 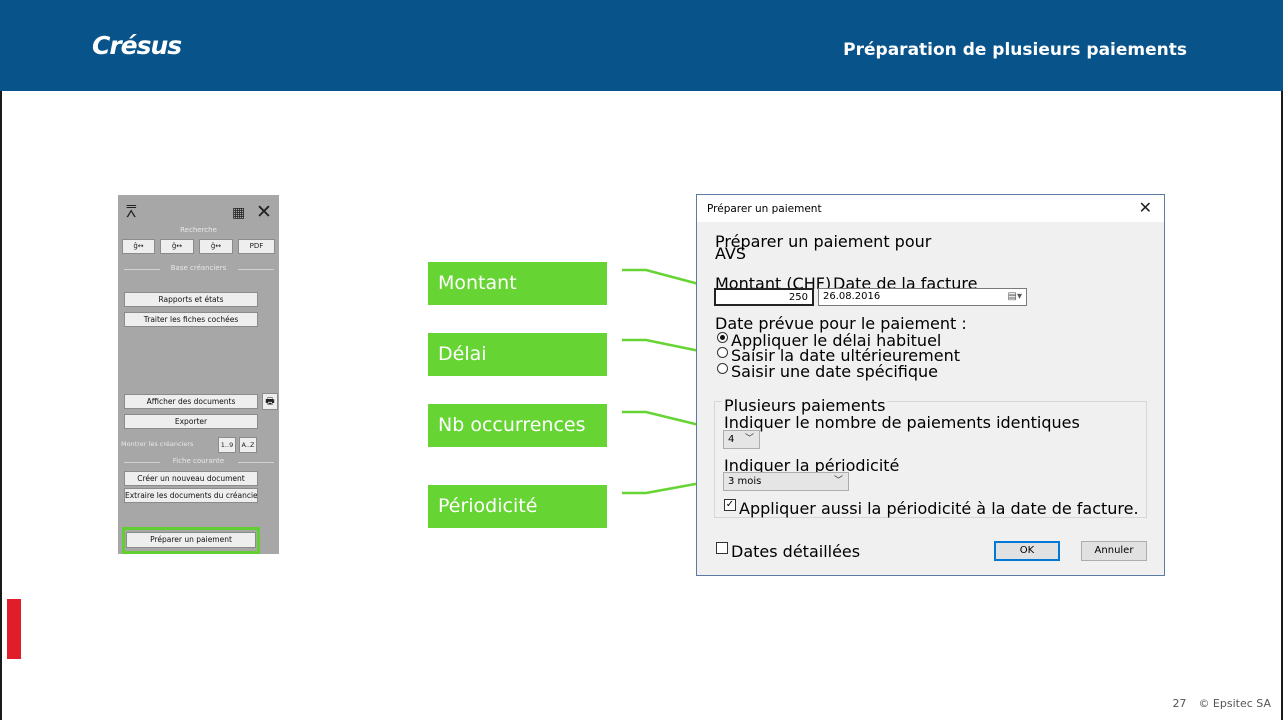 What do you see at coordinates (764, 209) in the screenshot?
I see `dialog-title: Préparer un paiement` at bounding box center [764, 209].